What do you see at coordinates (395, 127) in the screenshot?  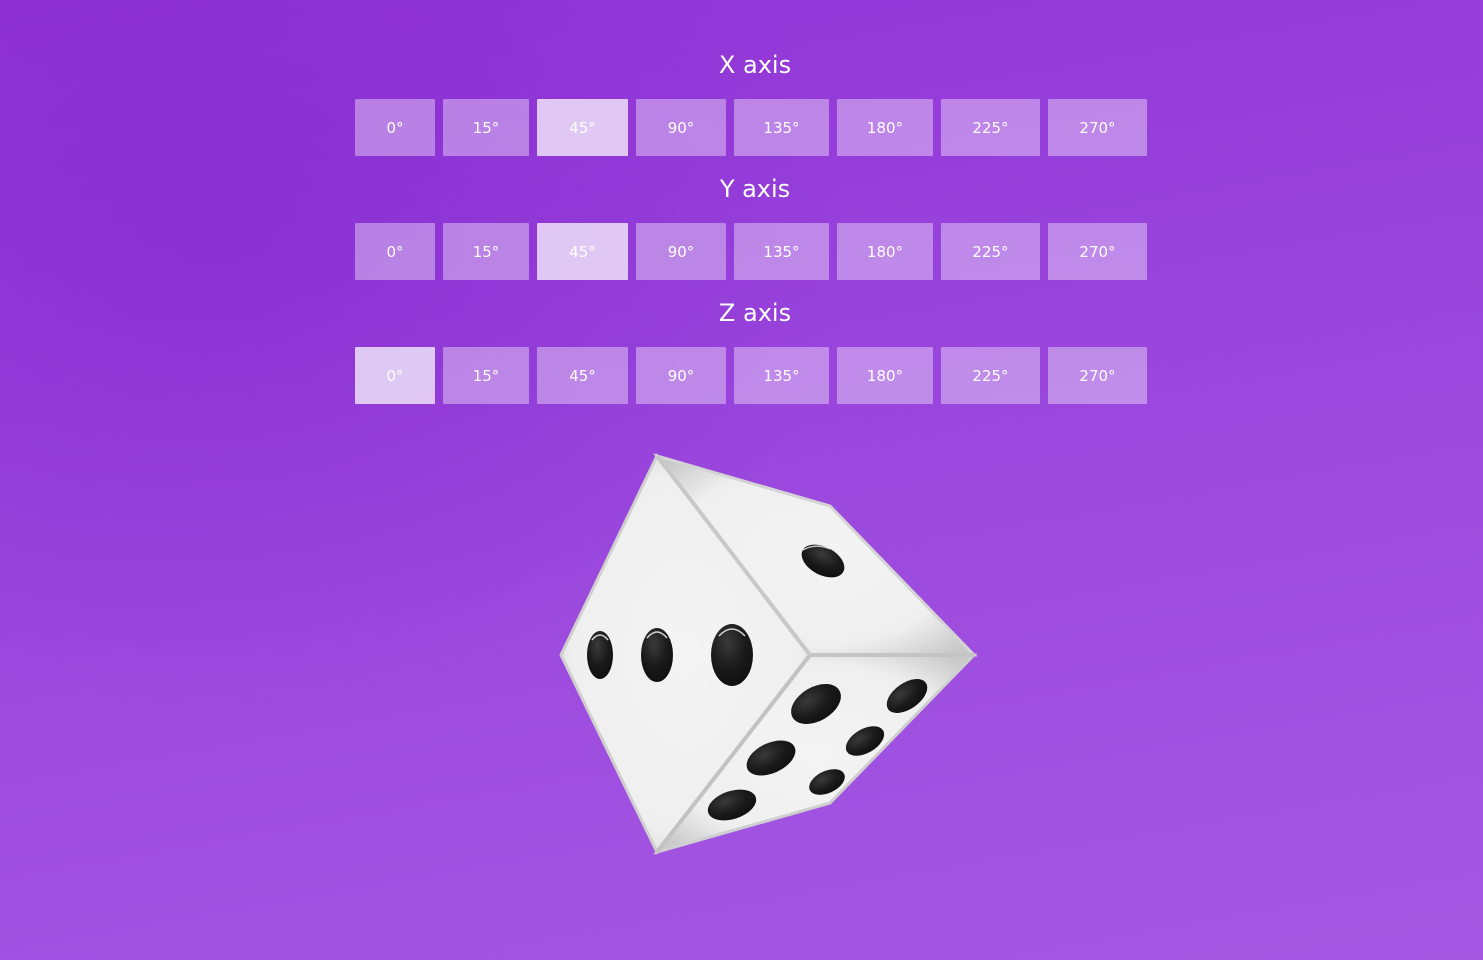 I see `x-angle-0-button: 0°` at bounding box center [395, 127].